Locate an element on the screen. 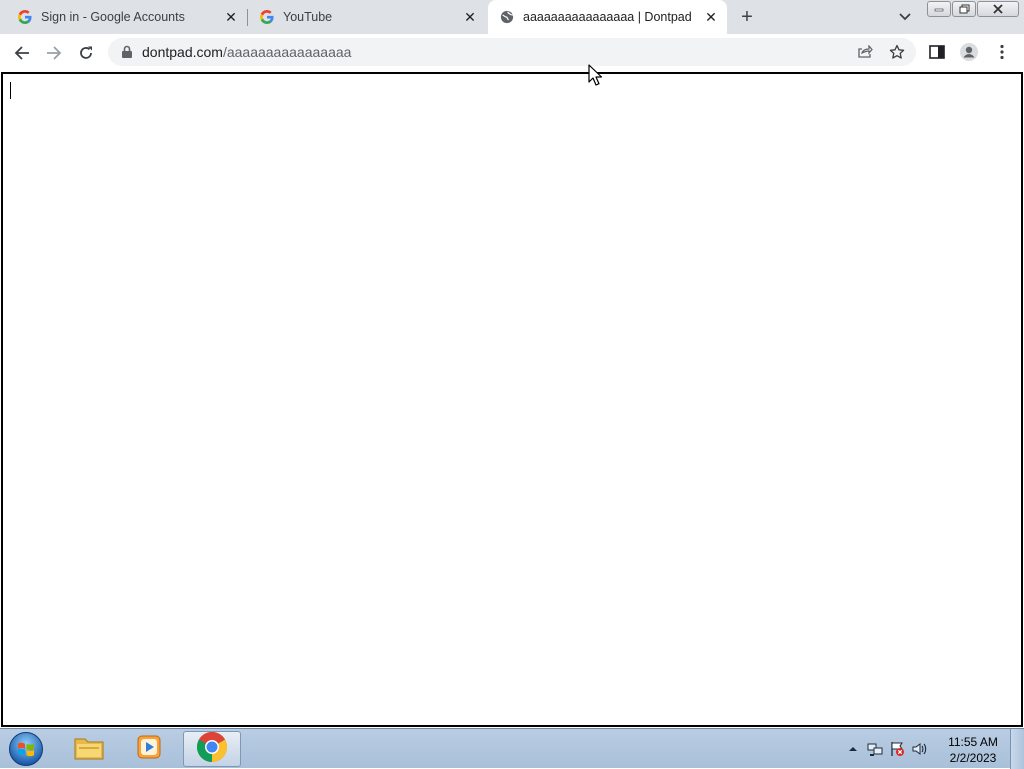  network-icon is located at coordinates (875, 749).